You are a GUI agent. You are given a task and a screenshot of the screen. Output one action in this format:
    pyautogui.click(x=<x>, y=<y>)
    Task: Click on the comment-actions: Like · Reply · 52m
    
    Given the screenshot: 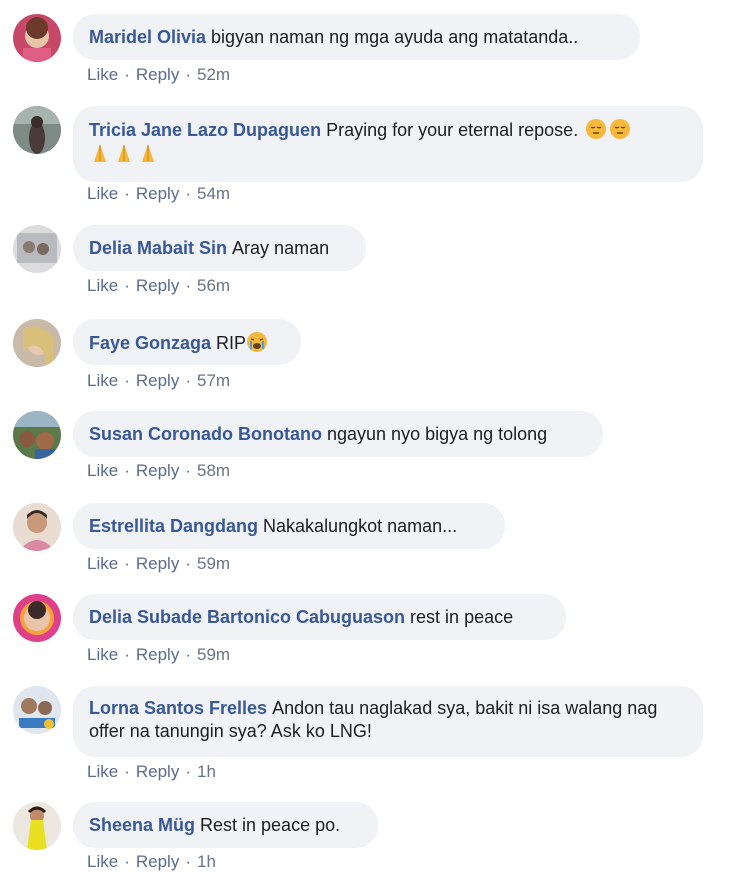 What is the action you would take?
    pyautogui.click(x=158, y=75)
    